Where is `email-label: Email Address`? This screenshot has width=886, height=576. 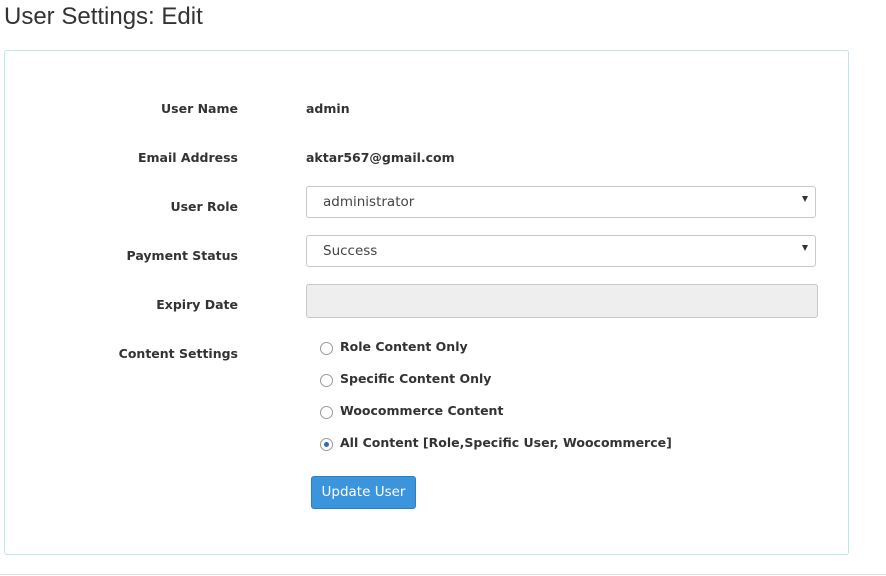
email-label: Email Address is located at coordinates (187, 157).